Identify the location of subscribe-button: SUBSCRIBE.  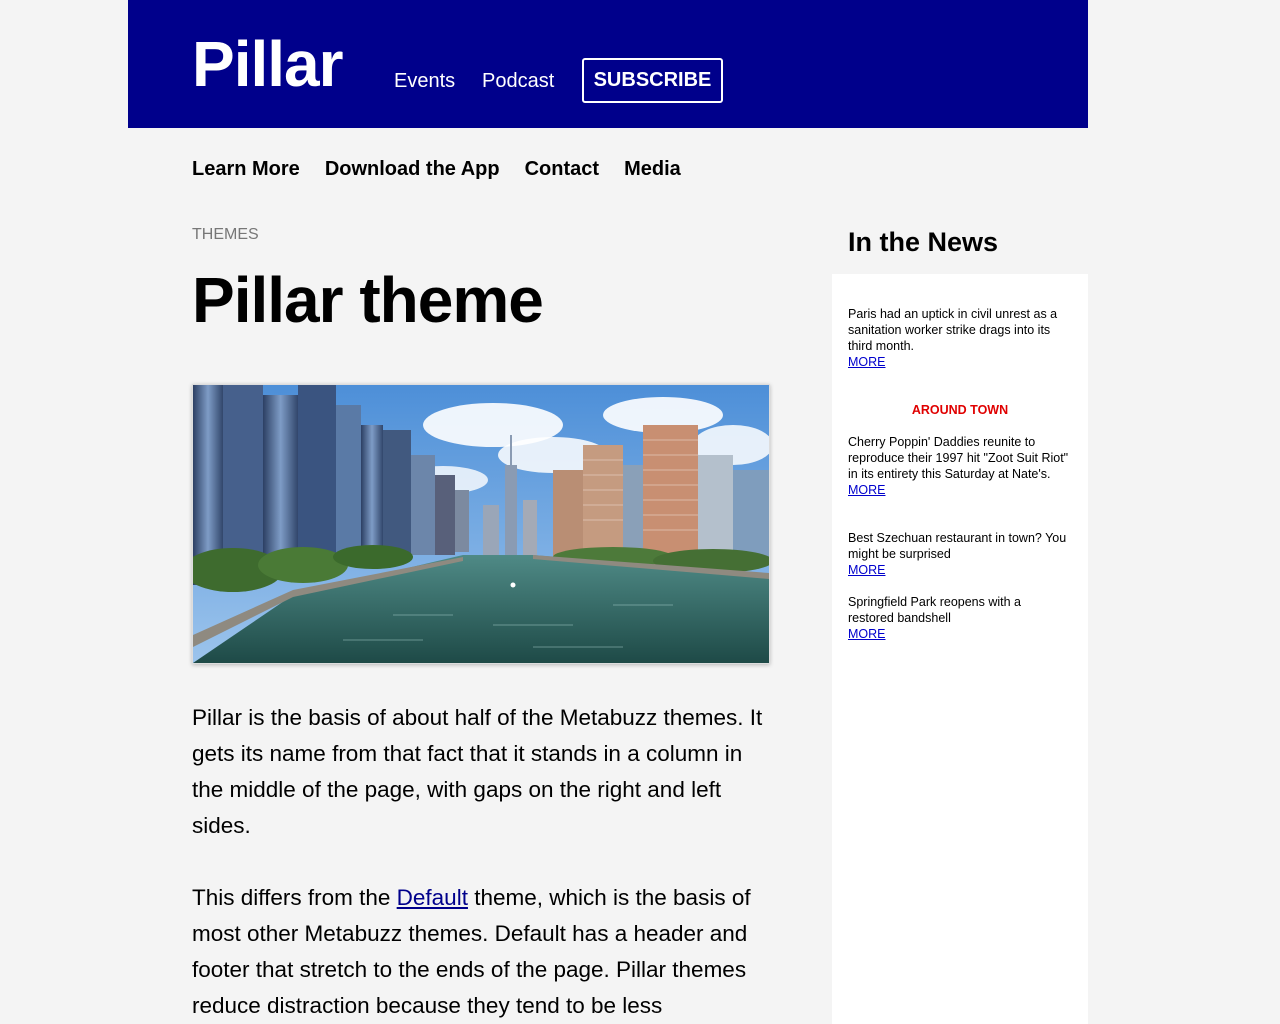
(652, 80).